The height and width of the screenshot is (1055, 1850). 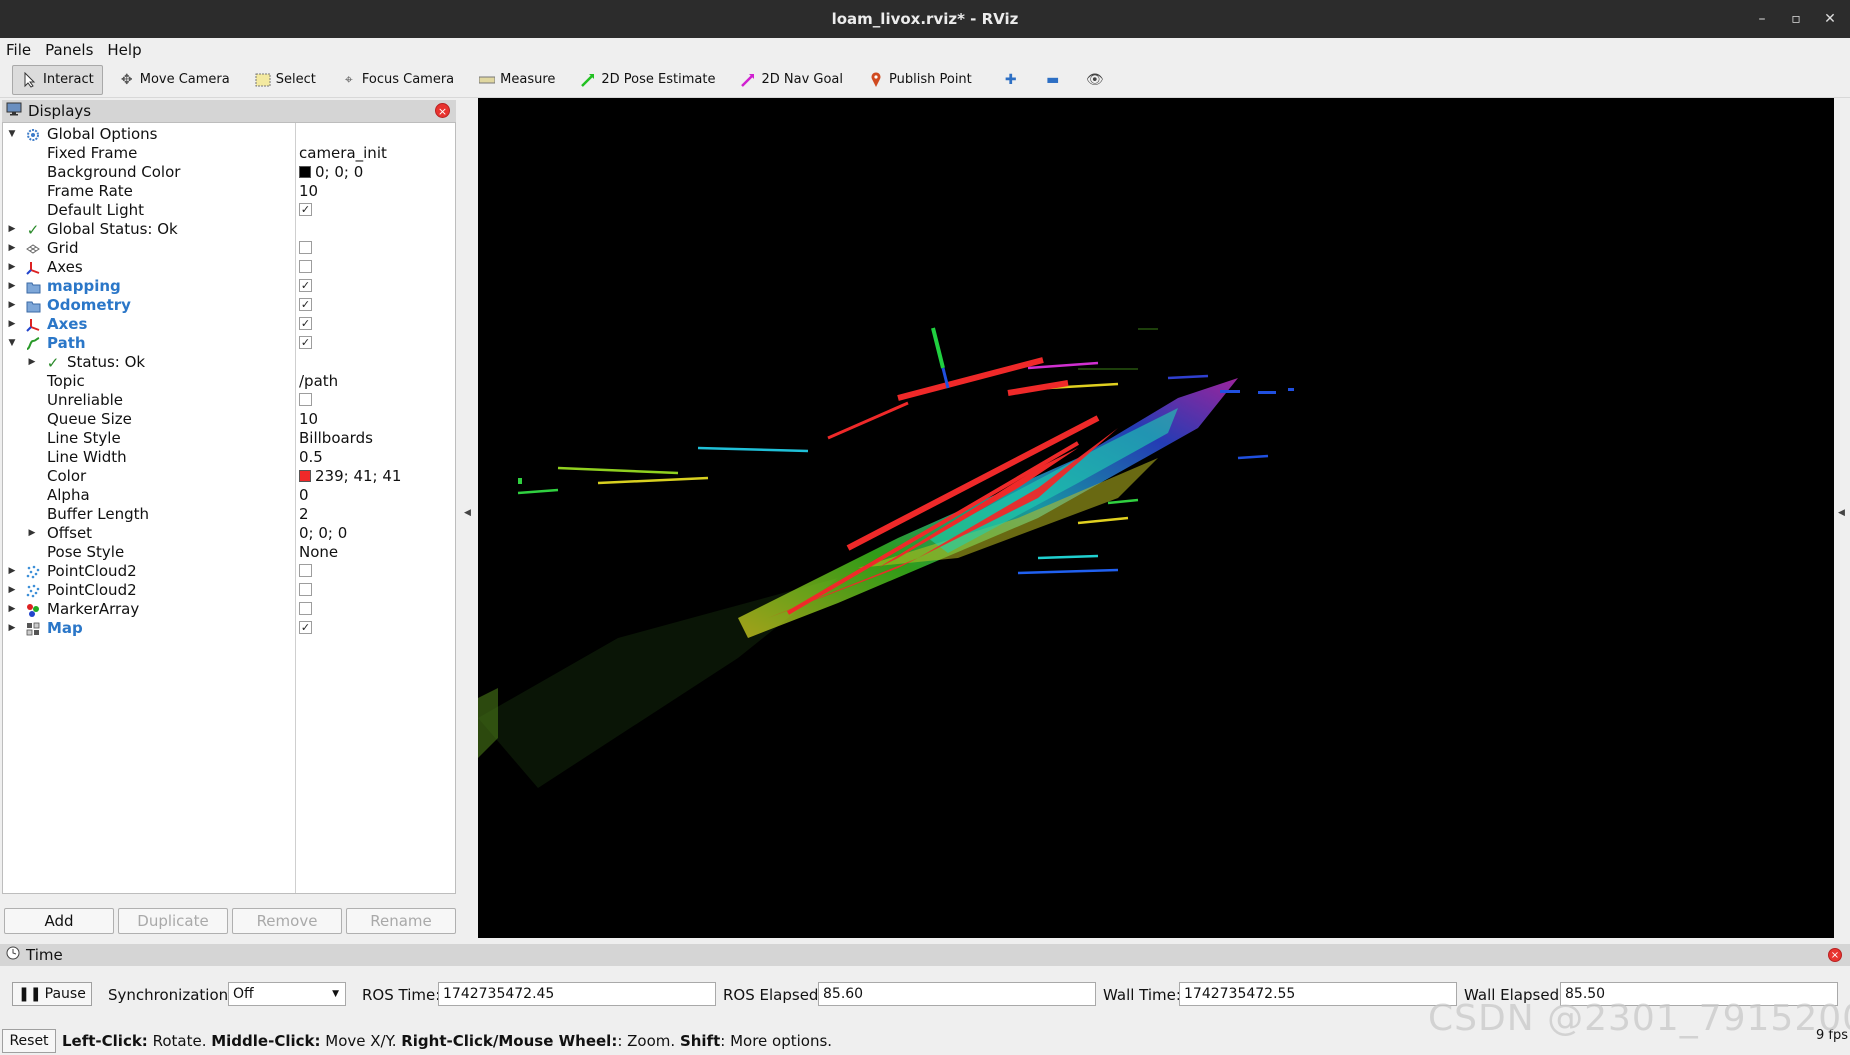 What do you see at coordinates (229, 609) in the screenshot?
I see `tree-row-markerarray: ▶ MarkerArray` at bounding box center [229, 609].